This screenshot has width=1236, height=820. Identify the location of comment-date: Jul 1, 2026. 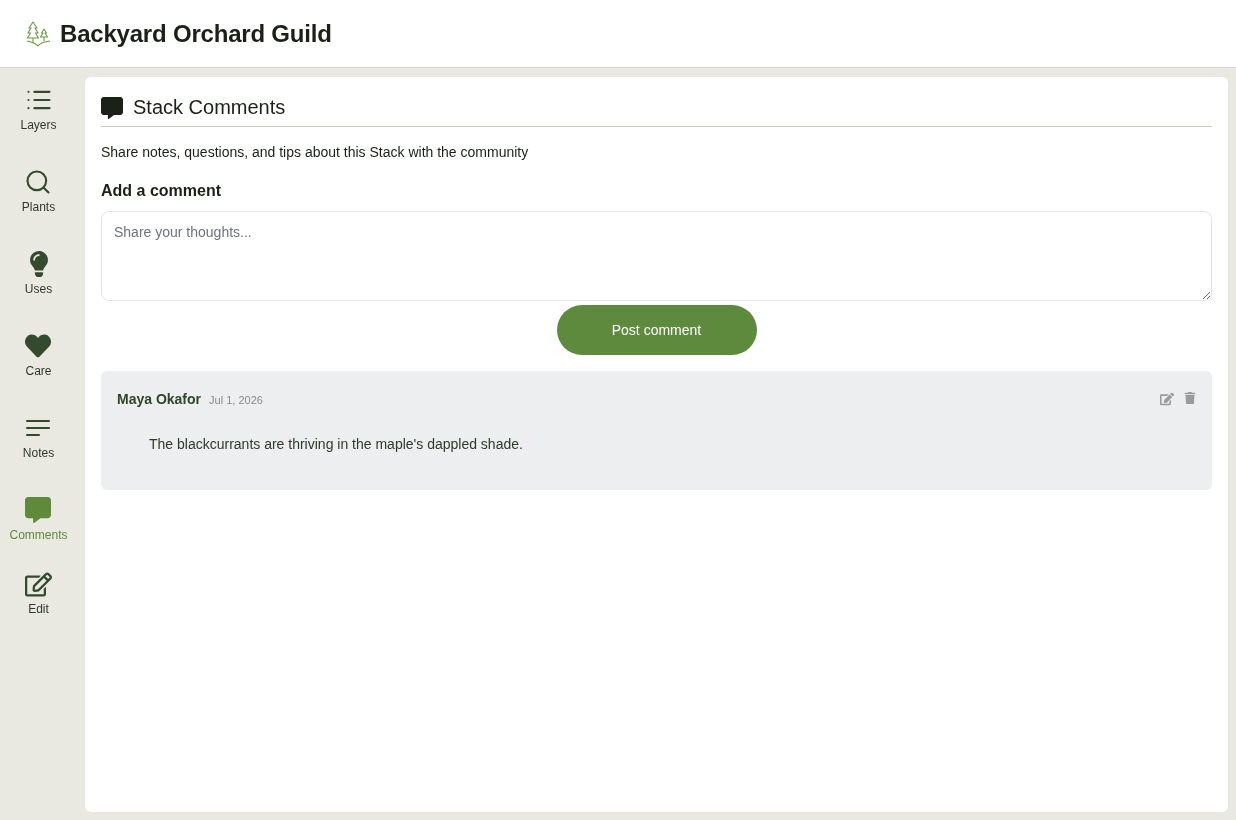
(236, 400).